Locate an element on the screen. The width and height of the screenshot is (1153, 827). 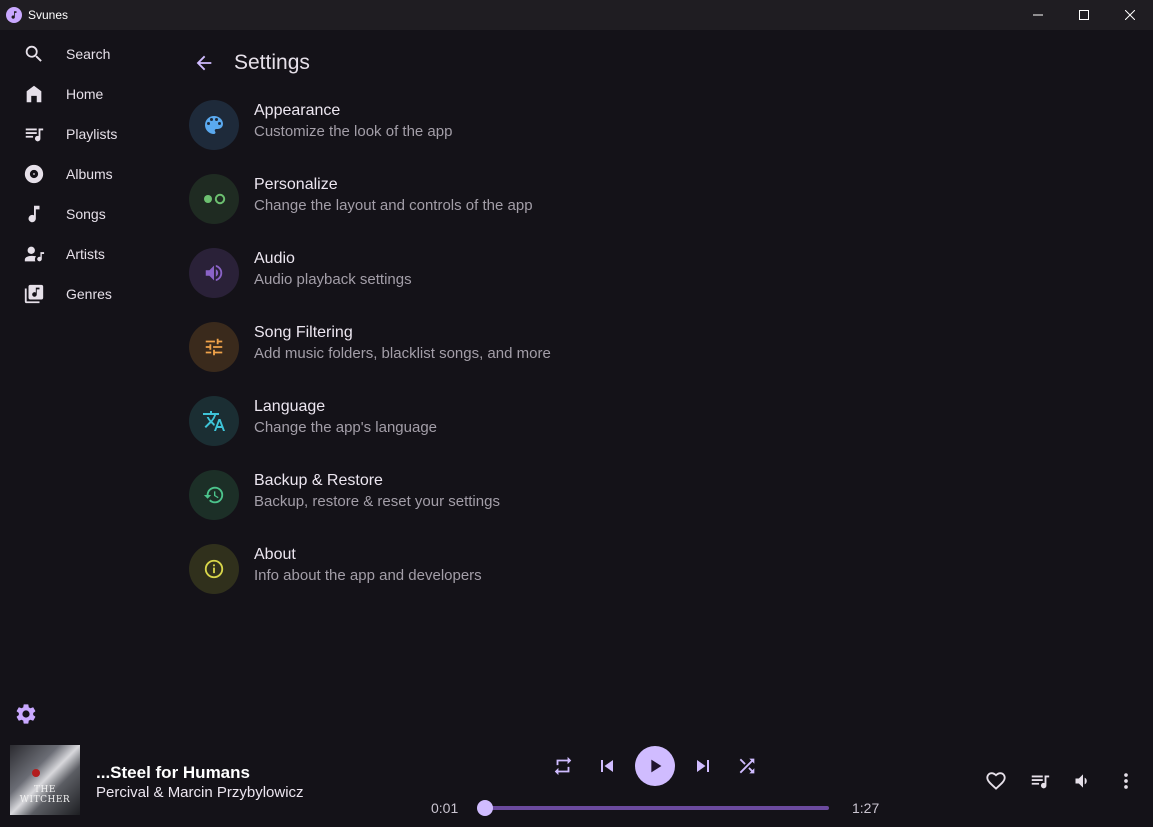
sidebar-item-playlists: Playlists is located at coordinates (85, 134).